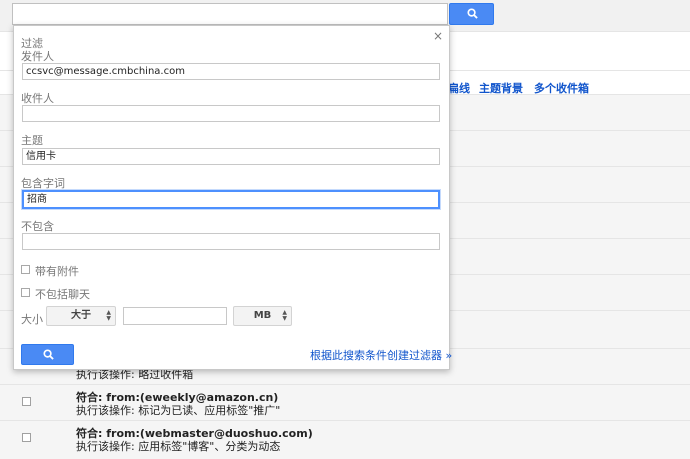 This screenshot has width=690, height=459. I want to click on from-label: 发件人, so click(37, 56).